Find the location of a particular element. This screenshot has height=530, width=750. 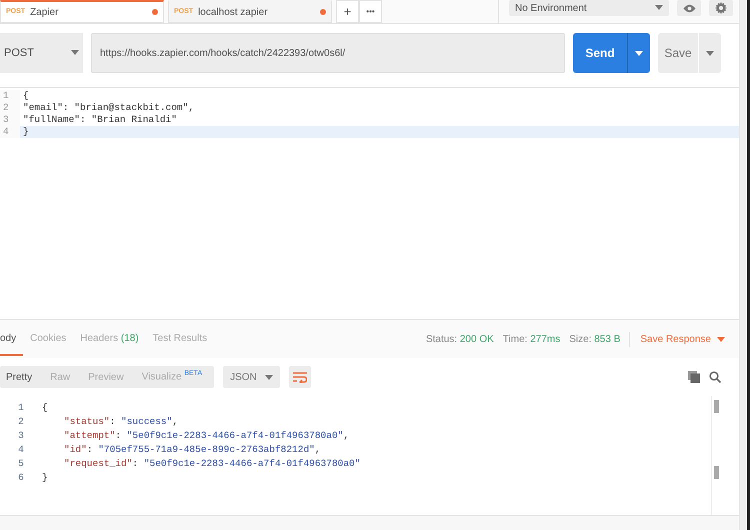

line-number: 5 is located at coordinates (21, 464).